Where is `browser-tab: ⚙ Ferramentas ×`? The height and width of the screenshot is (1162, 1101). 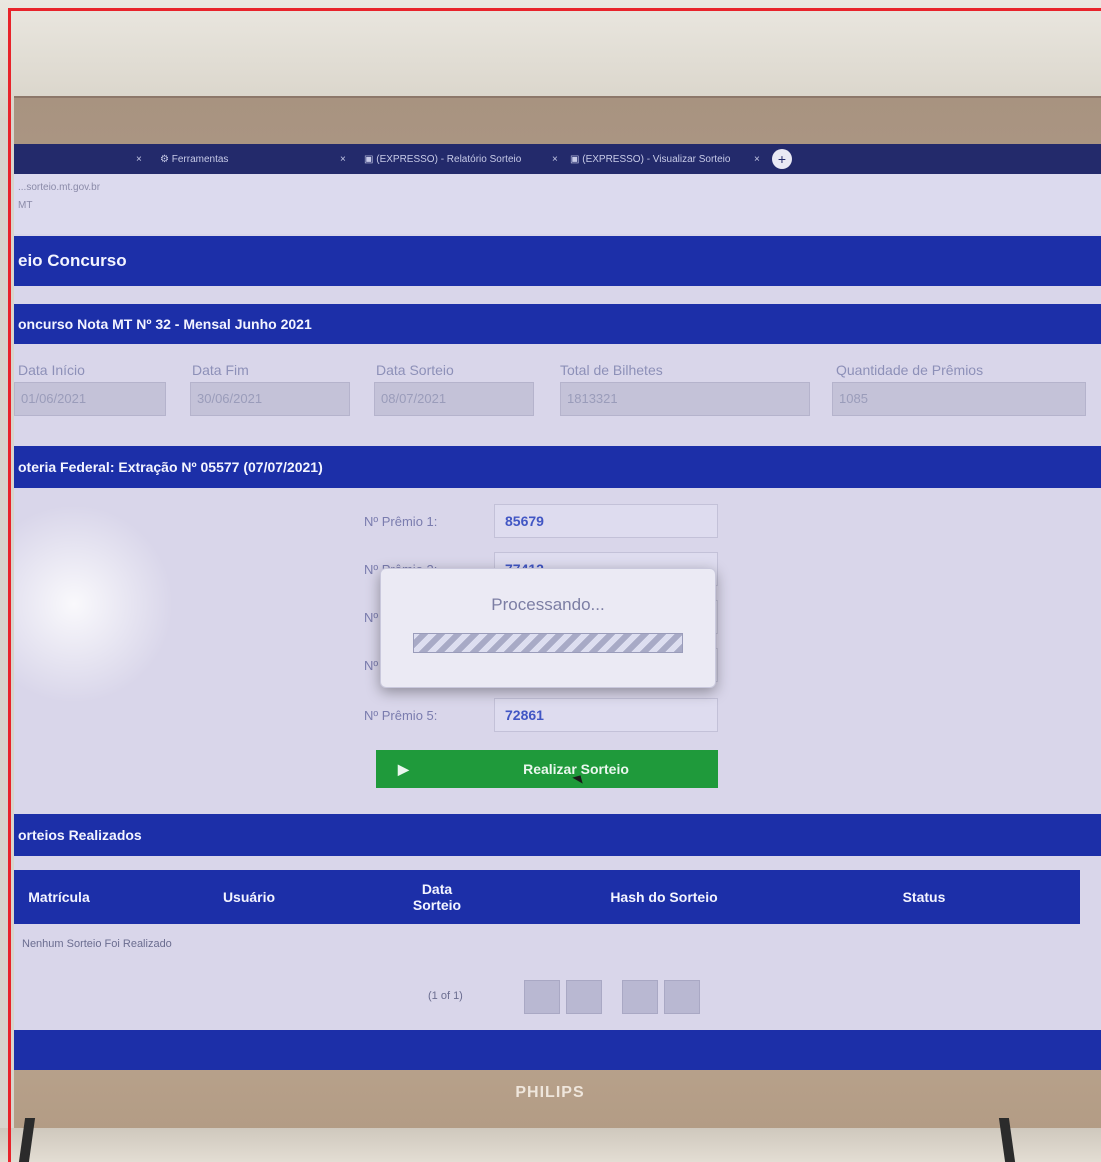
browser-tab: ⚙ Ferramentas × is located at coordinates (260, 160).